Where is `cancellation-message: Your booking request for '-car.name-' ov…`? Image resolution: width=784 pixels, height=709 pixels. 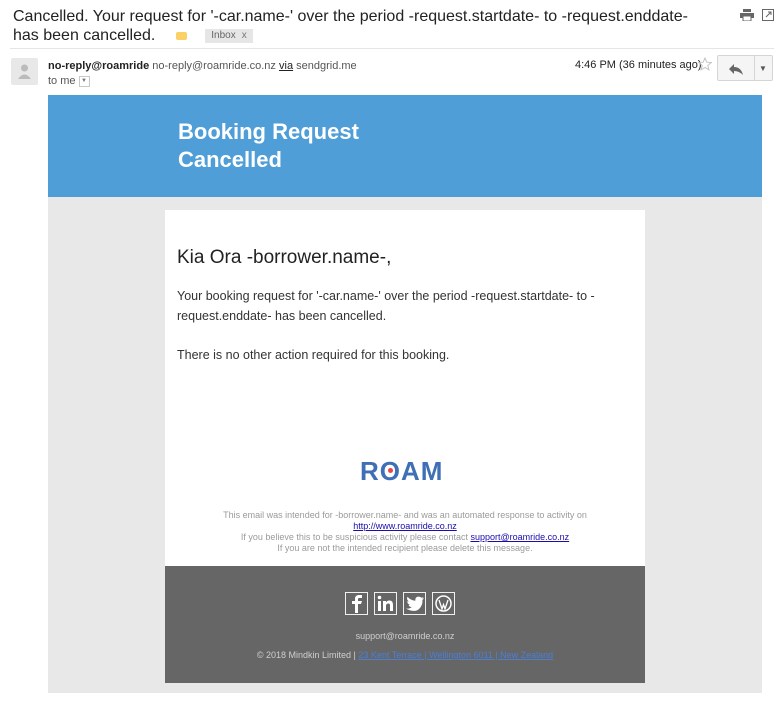
cancellation-message: Your booking request for '-car.name-' ov… is located at coordinates (386, 306).